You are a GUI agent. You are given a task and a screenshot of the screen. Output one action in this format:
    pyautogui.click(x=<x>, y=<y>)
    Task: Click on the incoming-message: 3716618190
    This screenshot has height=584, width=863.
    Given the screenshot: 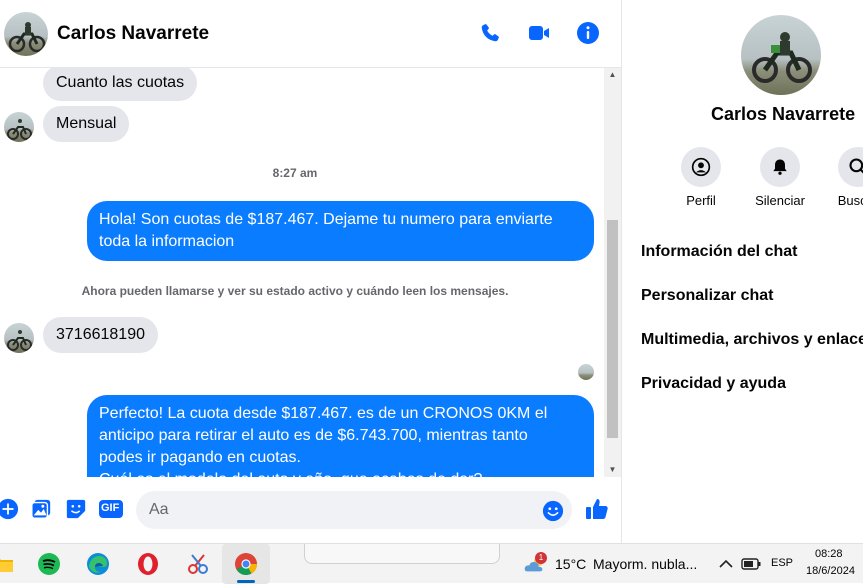 What is the action you would take?
    pyautogui.click(x=100, y=335)
    